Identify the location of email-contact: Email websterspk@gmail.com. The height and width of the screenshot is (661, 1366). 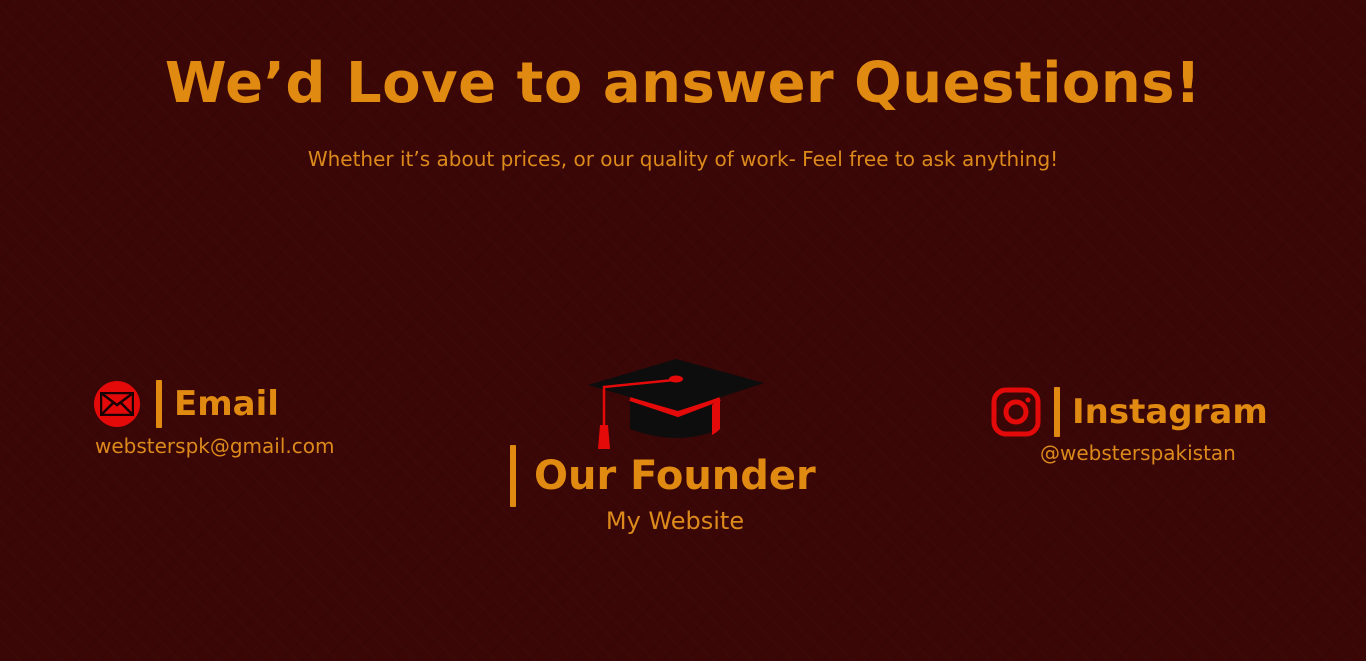
(244, 419).